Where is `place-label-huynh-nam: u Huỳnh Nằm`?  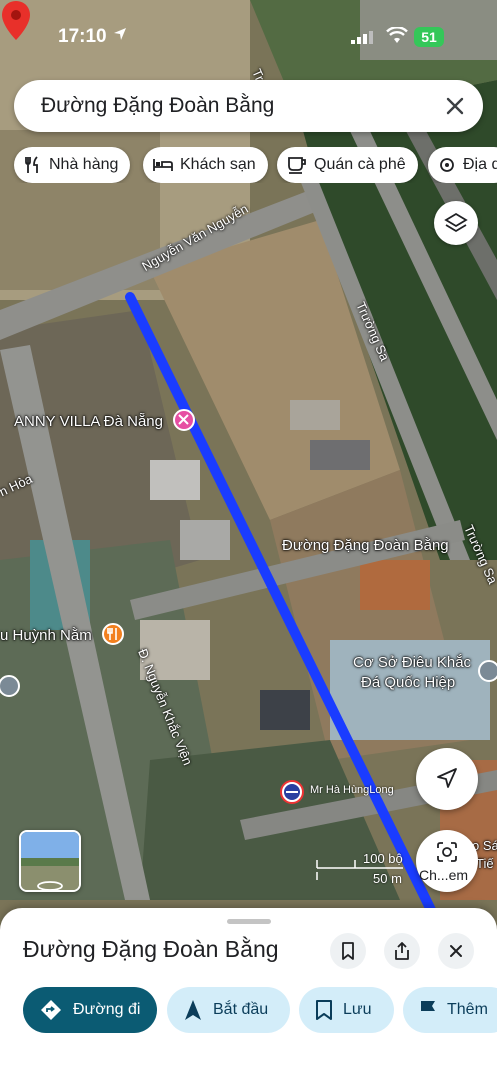 place-label-huynh-nam: u Huỳnh Nằm is located at coordinates (46, 635).